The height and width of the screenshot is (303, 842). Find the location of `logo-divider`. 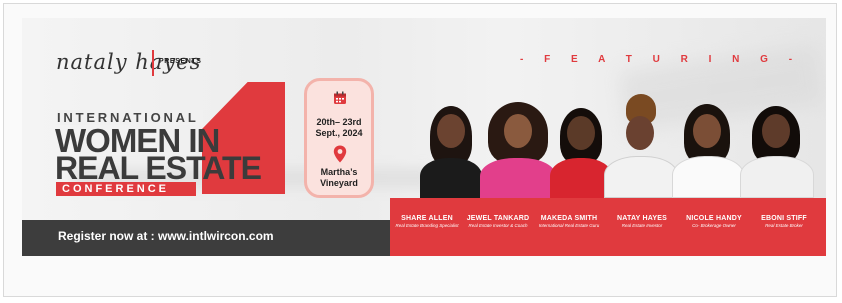

logo-divider is located at coordinates (153, 63).